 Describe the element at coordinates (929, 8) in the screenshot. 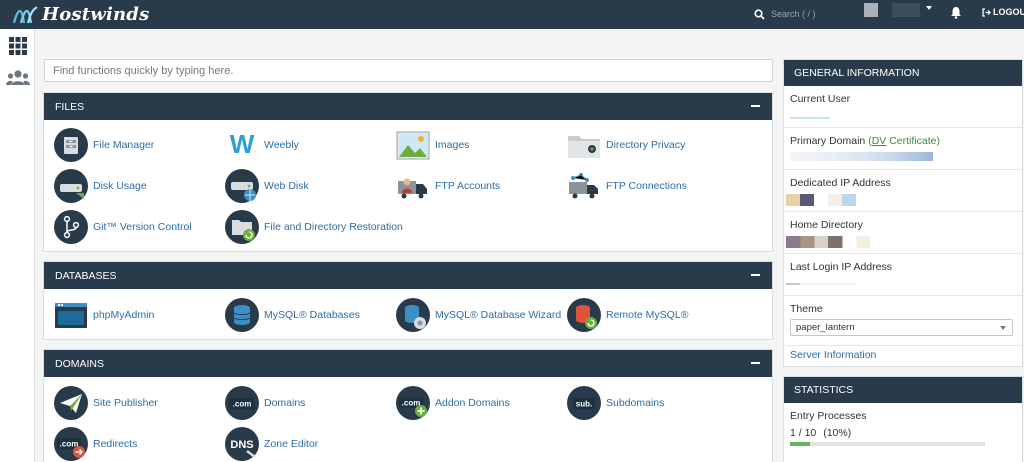

I see `user-menu-caret-icon` at that location.